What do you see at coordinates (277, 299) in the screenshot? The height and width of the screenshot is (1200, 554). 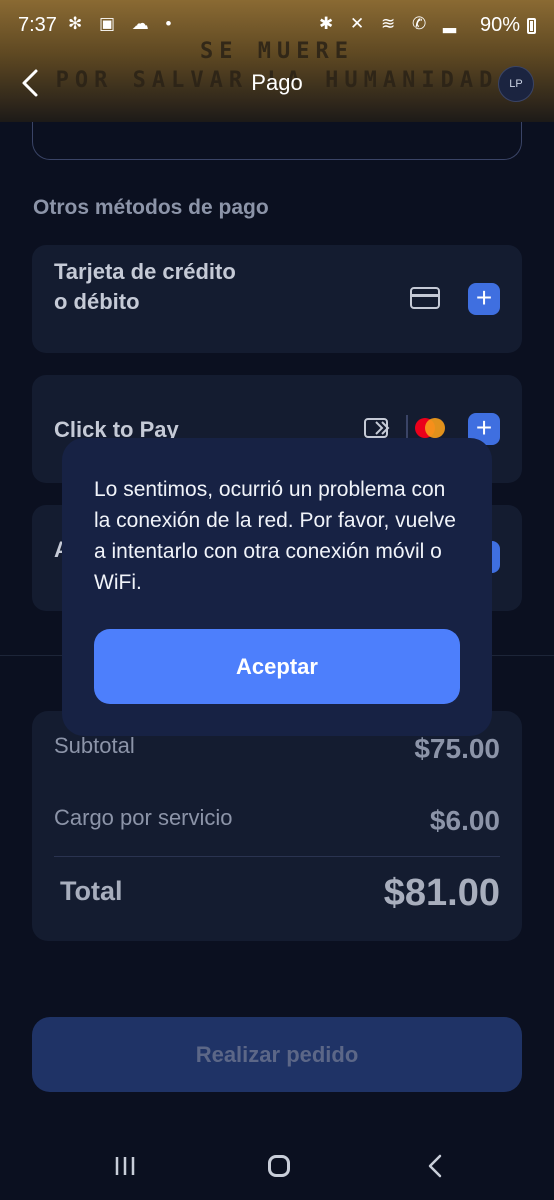 I see `payment-method-card: Tarjeta de crédito o débito +` at bounding box center [277, 299].